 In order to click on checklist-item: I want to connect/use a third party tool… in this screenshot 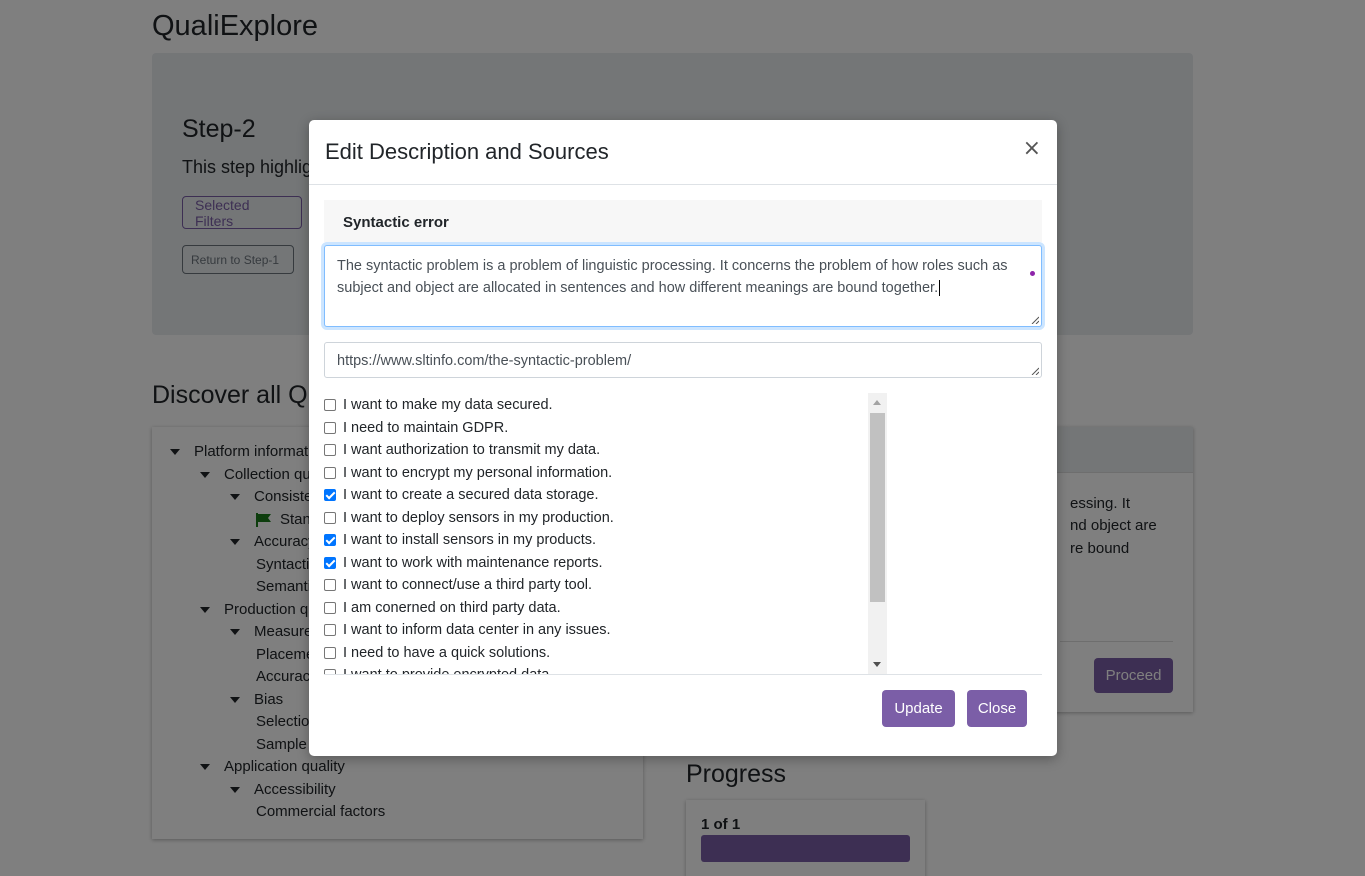, I will do `click(458, 585)`.